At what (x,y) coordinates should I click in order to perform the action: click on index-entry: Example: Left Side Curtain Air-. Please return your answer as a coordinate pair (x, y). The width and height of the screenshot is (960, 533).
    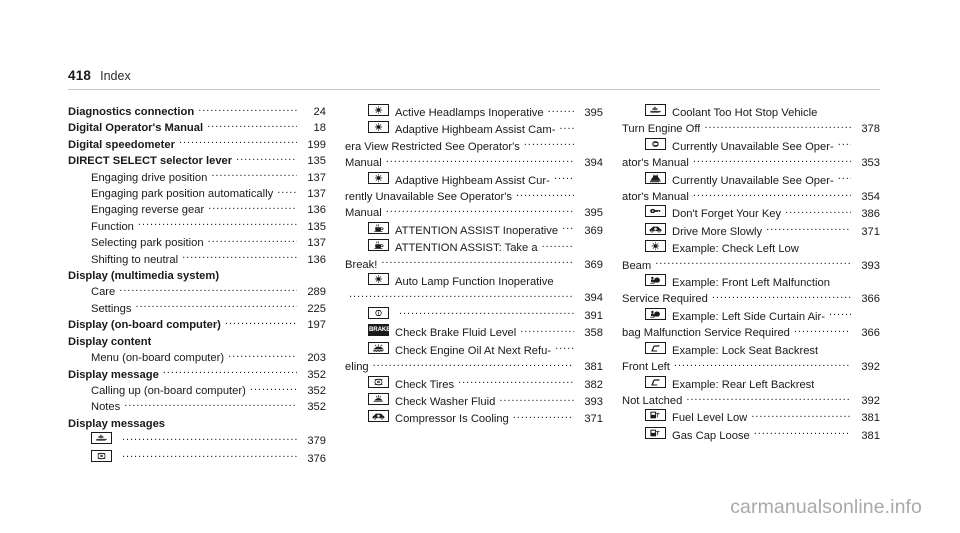
    Looking at the image, I should click on (751, 316).